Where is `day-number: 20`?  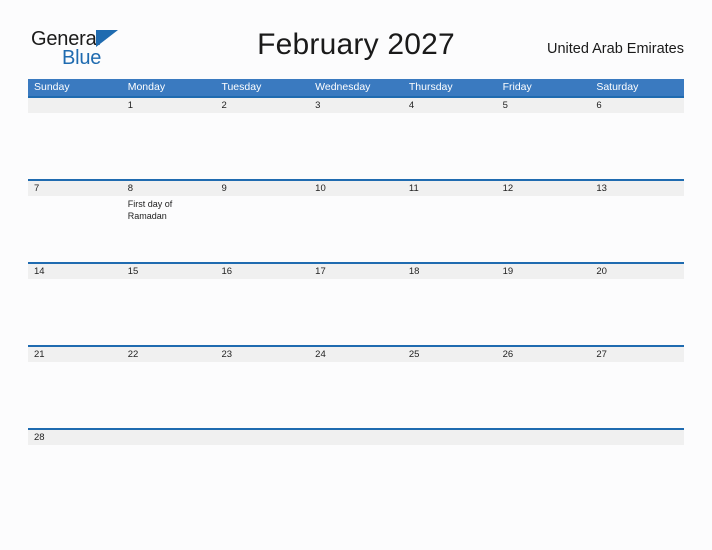
day-number: 20 is located at coordinates (637, 271).